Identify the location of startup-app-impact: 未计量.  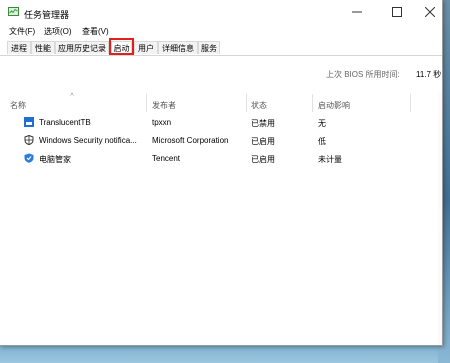
(330, 159).